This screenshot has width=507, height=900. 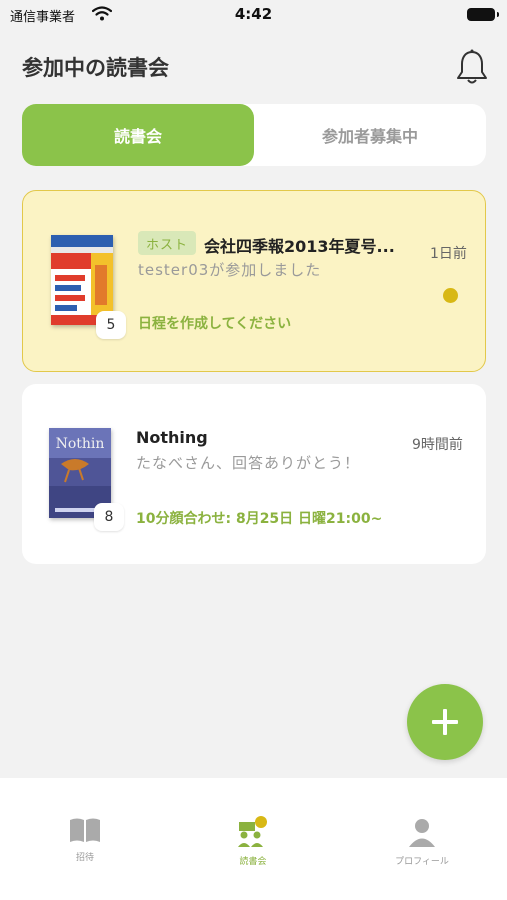 What do you see at coordinates (85, 830) in the screenshot?
I see `book-open-icon` at bounding box center [85, 830].